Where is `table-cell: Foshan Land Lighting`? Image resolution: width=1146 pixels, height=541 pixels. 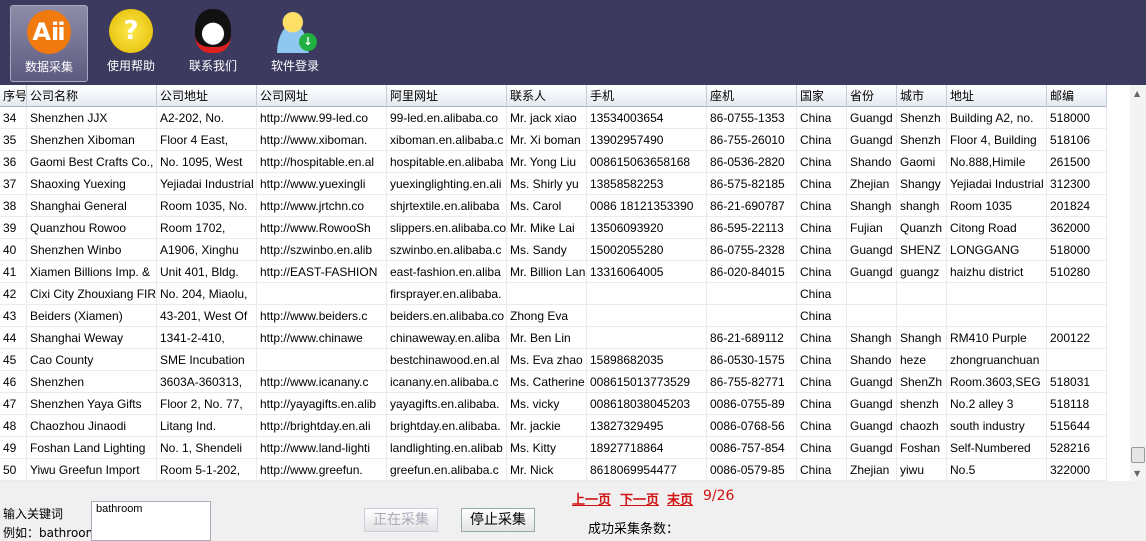
table-cell: Foshan Land Lighting is located at coordinates (92, 448).